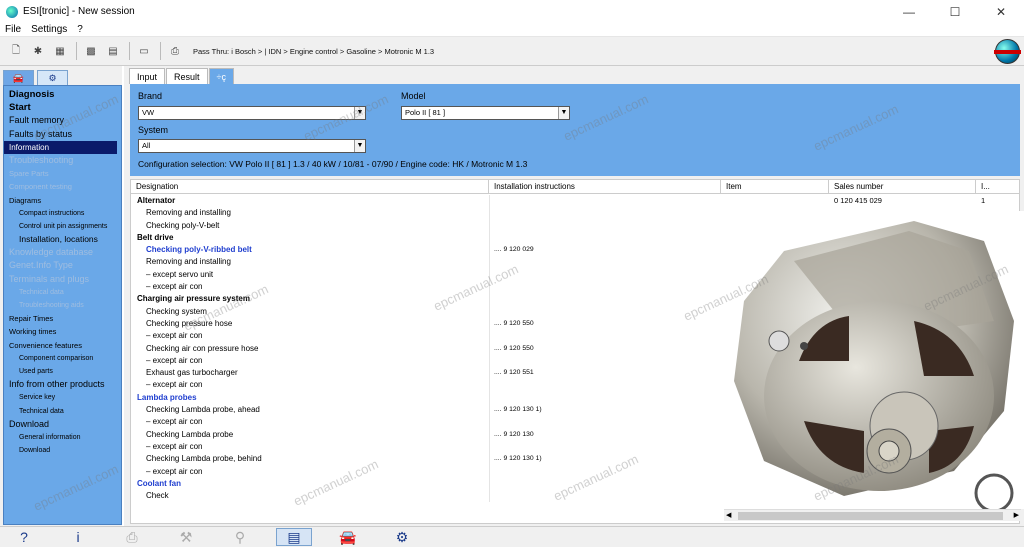  What do you see at coordinates (175, 51) in the screenshot?
I see `print-icon: ⎙` at bounding box center [175, 51].